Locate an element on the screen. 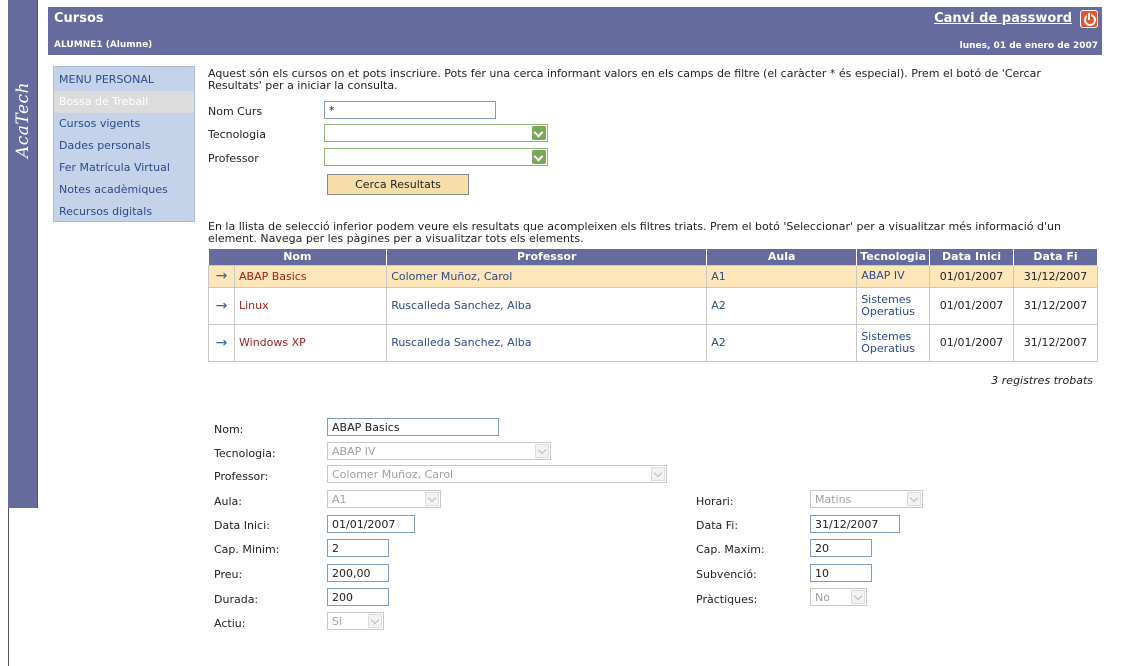 The image size is (1121, 666). menu-item-recursos-digitals: Recursos digitals is located at coordinates (124, 212).